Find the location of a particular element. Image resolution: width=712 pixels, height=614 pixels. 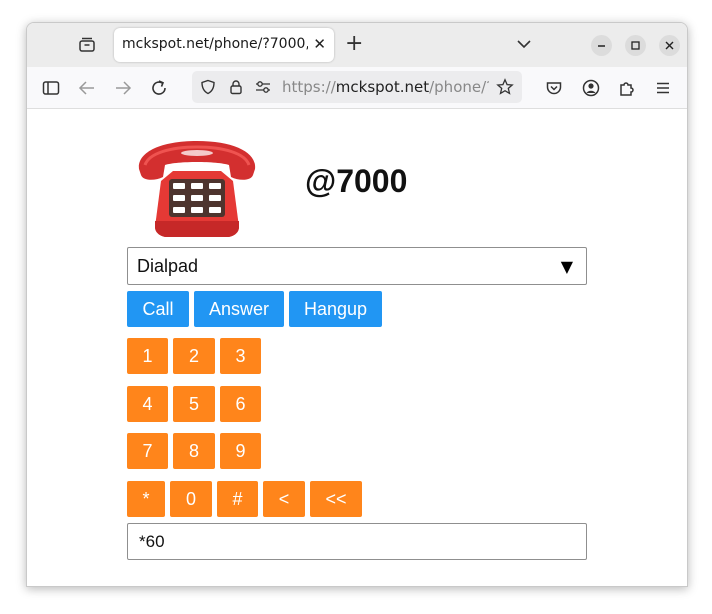

maximize-button is located at coordinates (635, 45).